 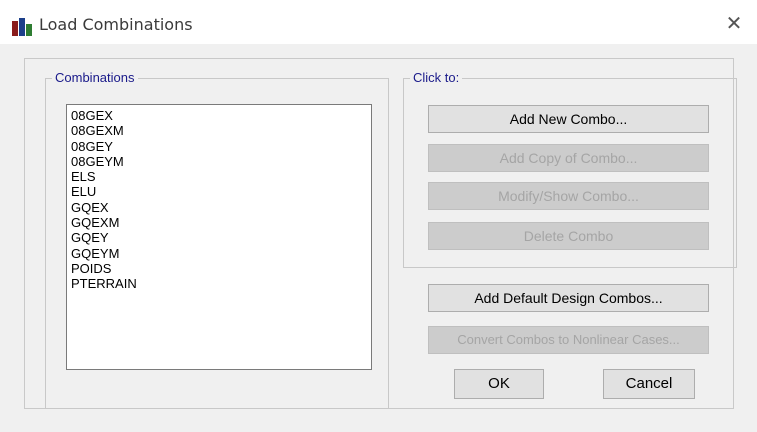 I want to click on list-item: GQEYM, so click(x=221, y=253).